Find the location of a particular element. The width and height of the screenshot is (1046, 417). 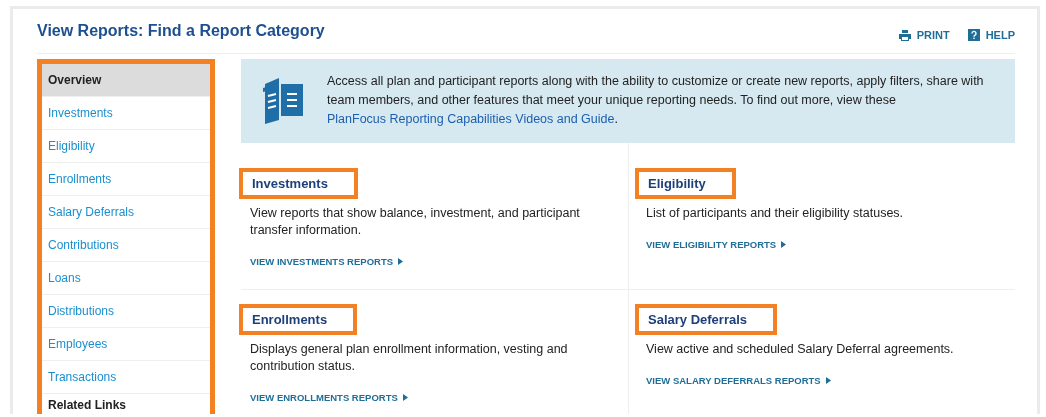

printer-icon is located at coordinates (904, 35).